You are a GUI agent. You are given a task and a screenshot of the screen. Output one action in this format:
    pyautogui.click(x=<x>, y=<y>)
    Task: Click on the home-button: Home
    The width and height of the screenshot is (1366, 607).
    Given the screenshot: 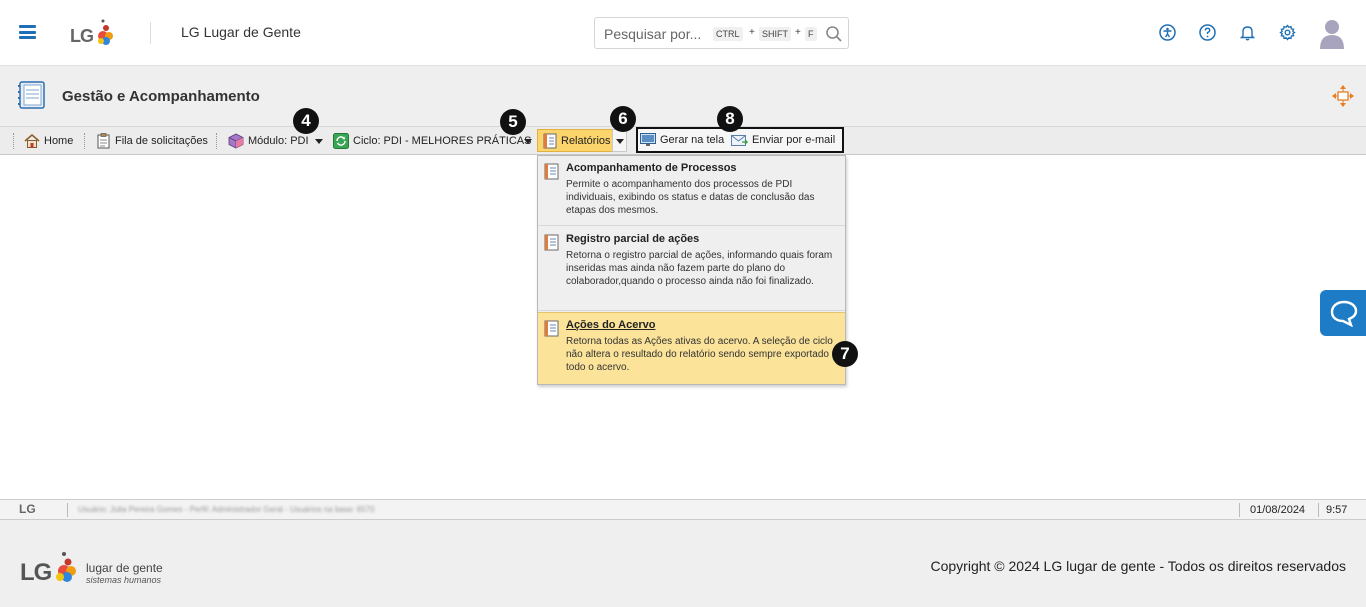 What is the action you would take?
    pyautogui.click(x=48, y=140)
    